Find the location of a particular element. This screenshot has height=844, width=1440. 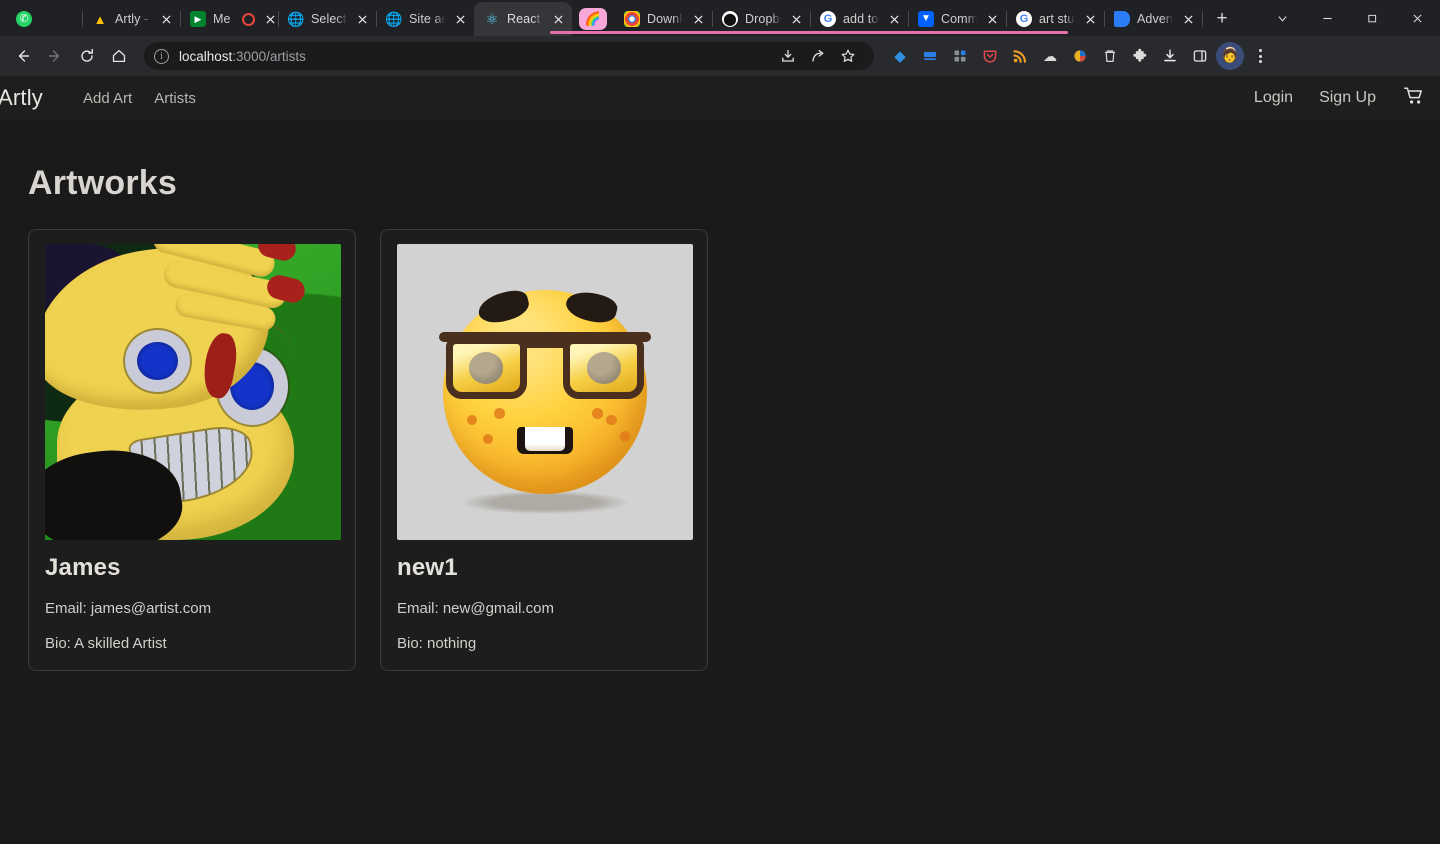

google-drive-icon: ▲ is located at coordinates (100, 19).